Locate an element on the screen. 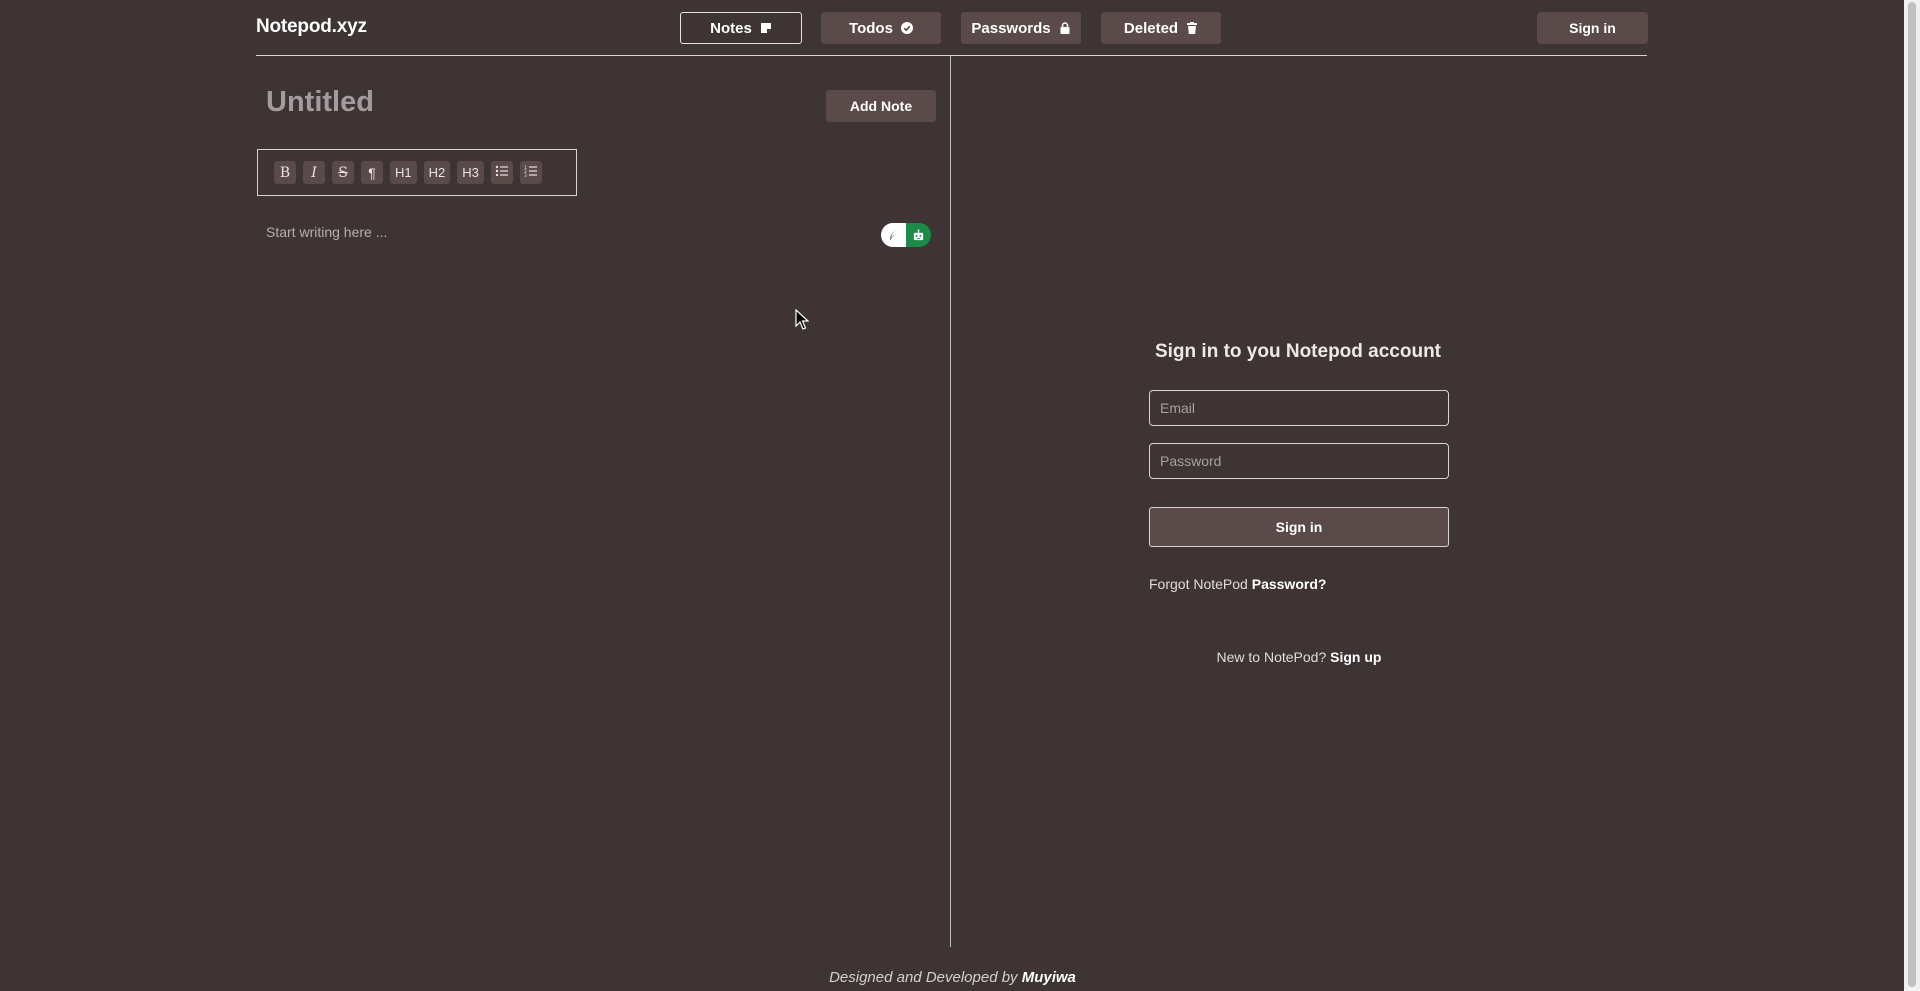 The image size is (1920, 991). heading2-button: H2 is located at coordinates (437, 172).